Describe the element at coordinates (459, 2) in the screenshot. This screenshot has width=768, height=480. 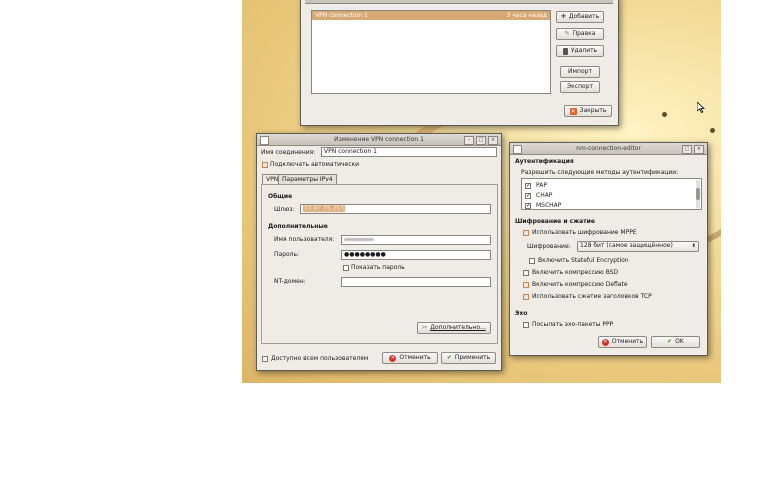
I see `tab-strip` at that location.